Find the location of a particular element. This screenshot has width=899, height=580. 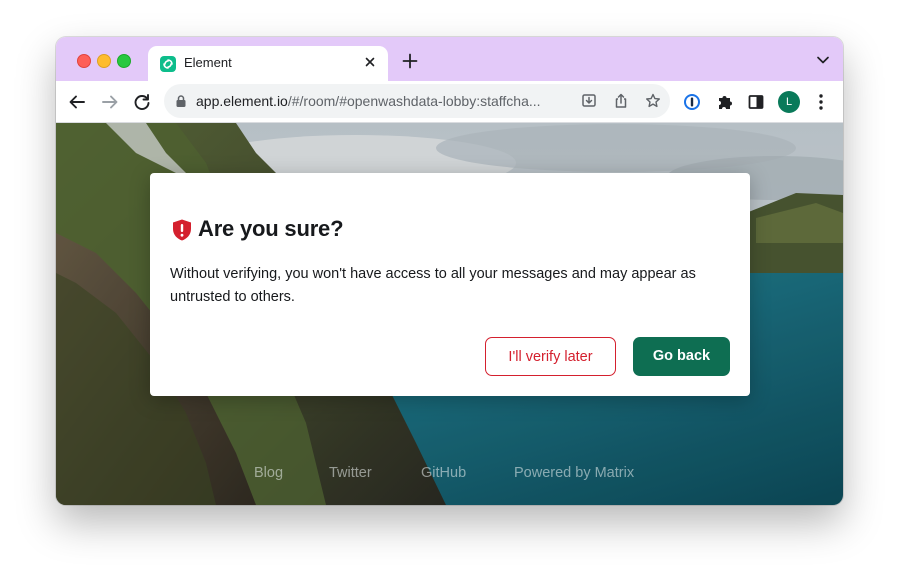

password-manager-extension-icon is located at coordinates (692, 102).